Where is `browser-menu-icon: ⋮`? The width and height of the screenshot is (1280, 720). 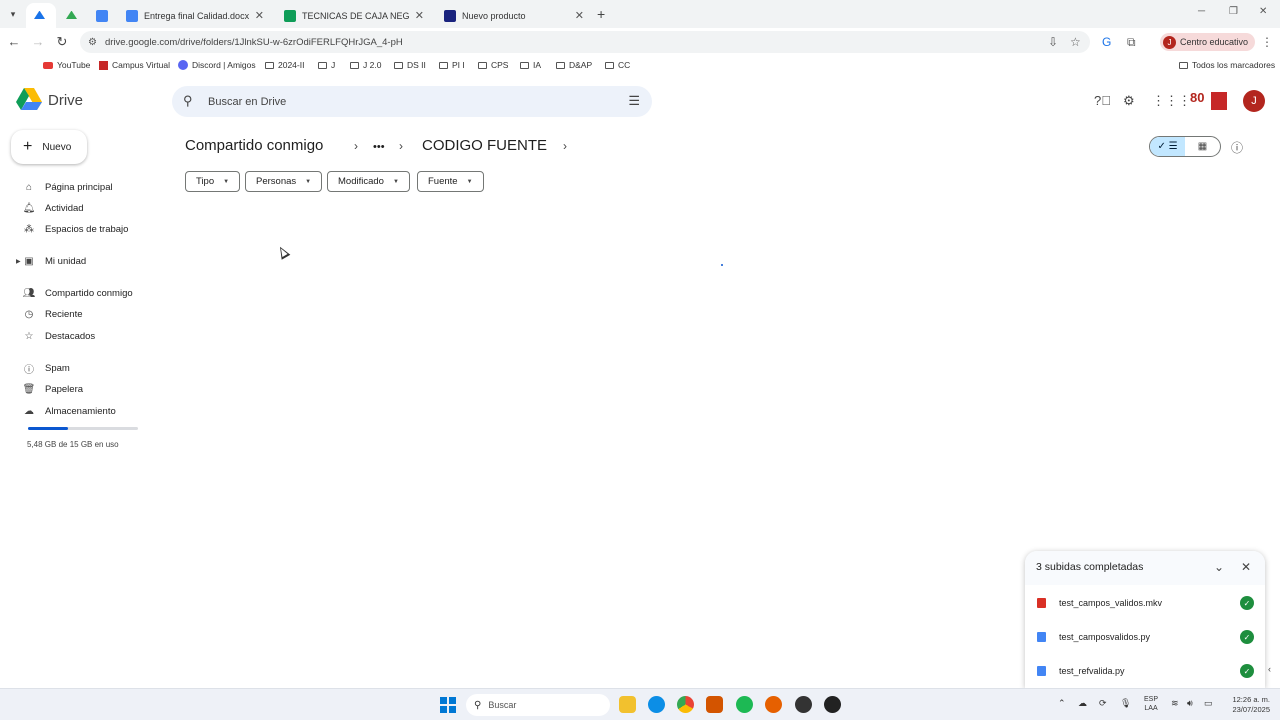
browser-menu-icon: ⋮ is located at coordinates (1267, 42).